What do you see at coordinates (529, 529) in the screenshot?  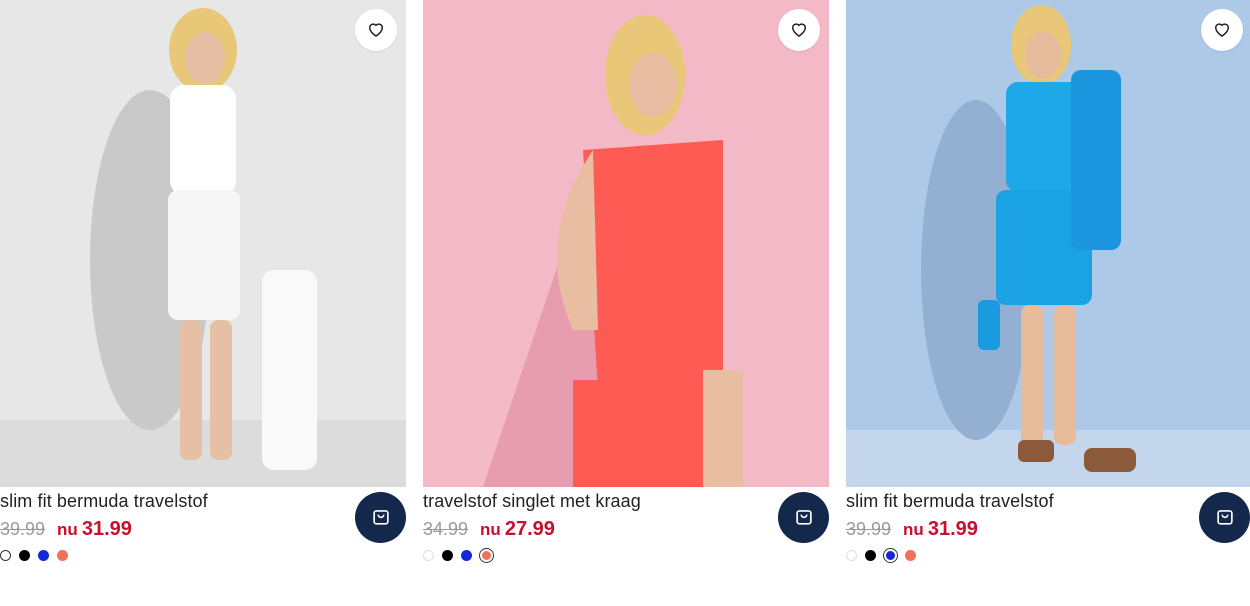 I see `sale-price: 27.99` at bounding box center [529, 529].